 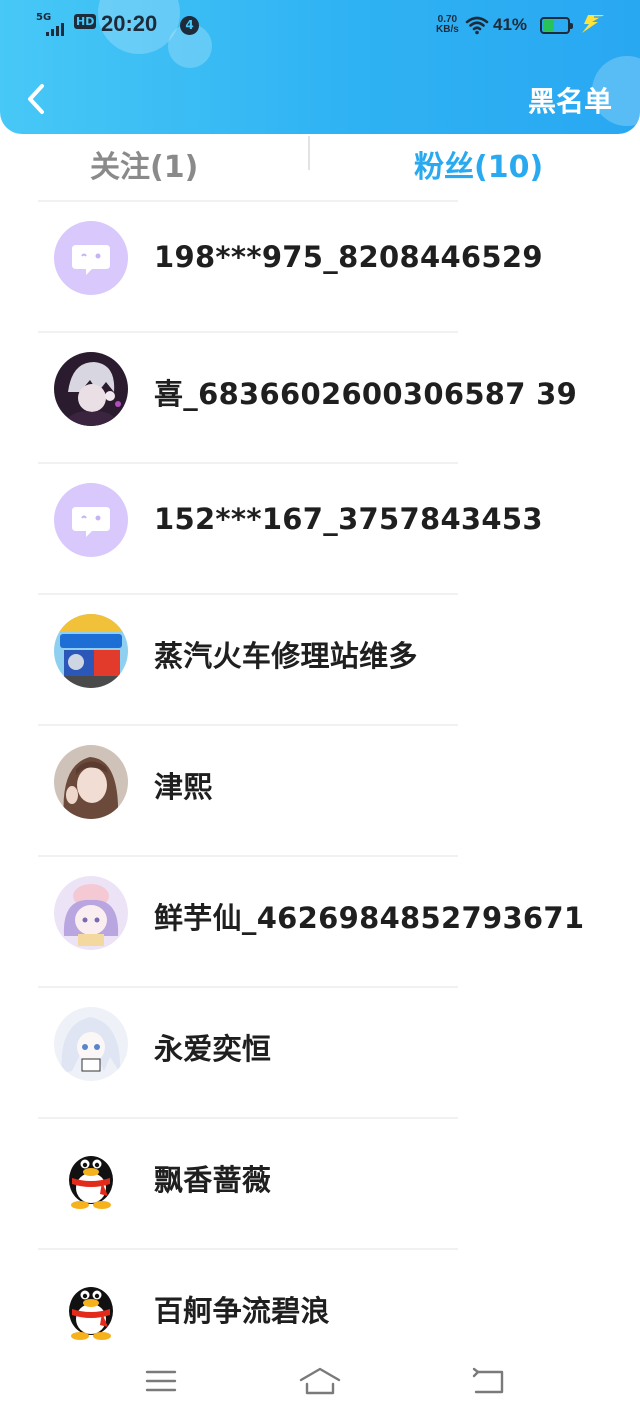 I want to click on system-nav-bar, so click(x=320, y=1386).